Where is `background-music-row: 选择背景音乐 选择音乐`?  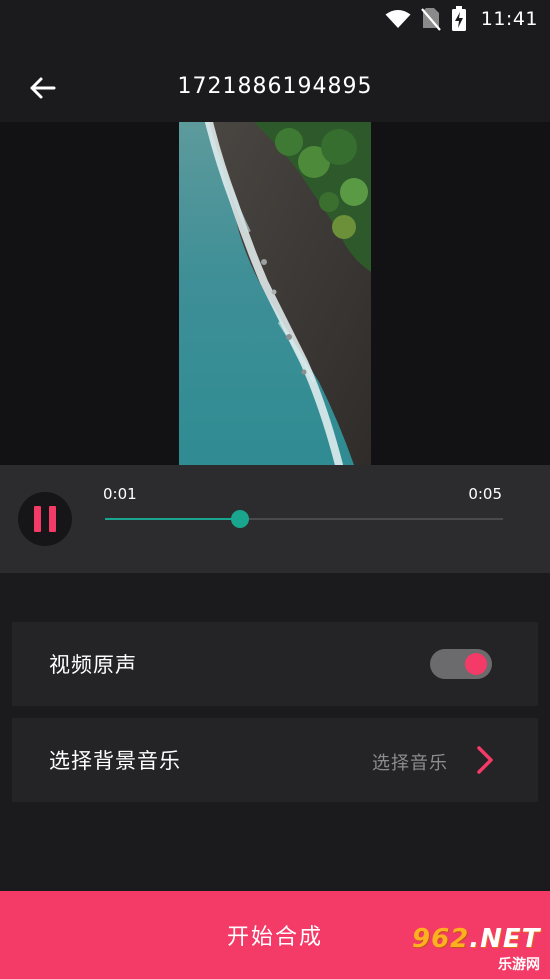 background-music-row: 选择背景音乐 选择音乐 is located at coordinates (275, 760).